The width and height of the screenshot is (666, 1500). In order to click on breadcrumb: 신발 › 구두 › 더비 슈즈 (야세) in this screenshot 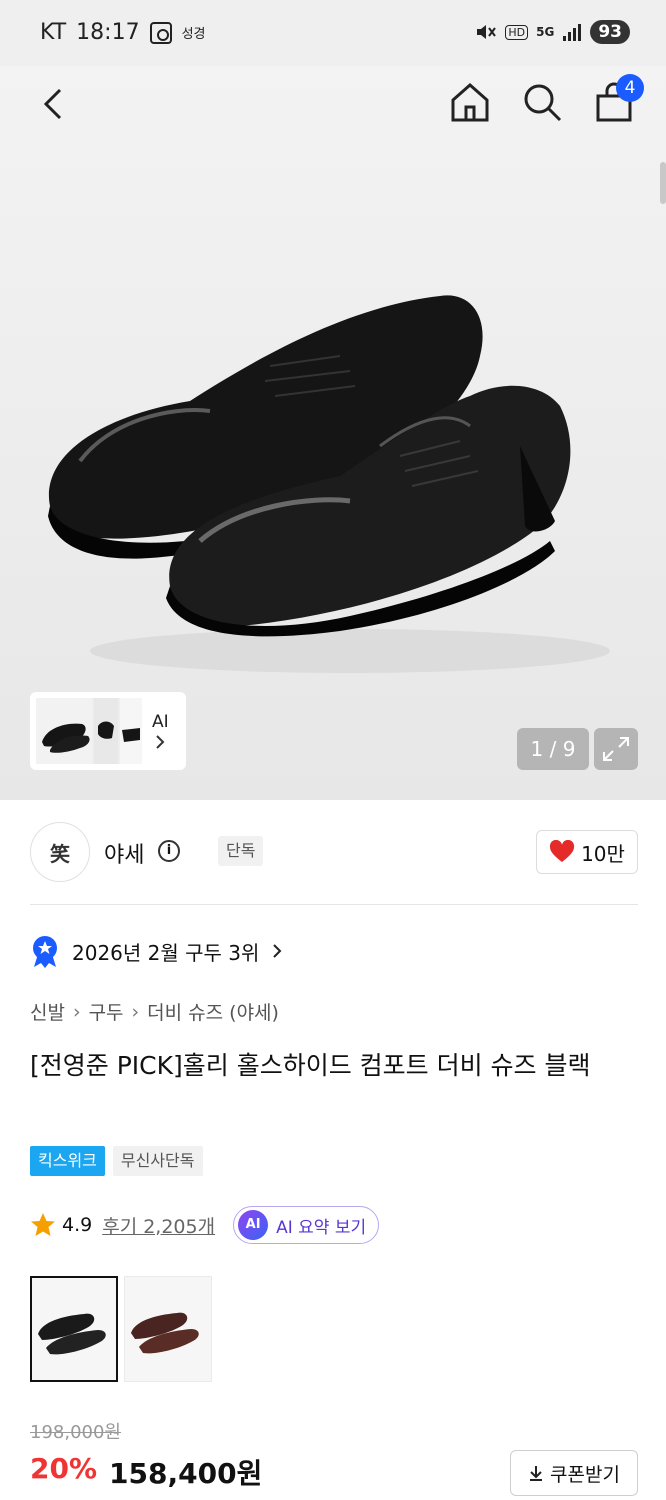, I will do `click(154, 1011)`.